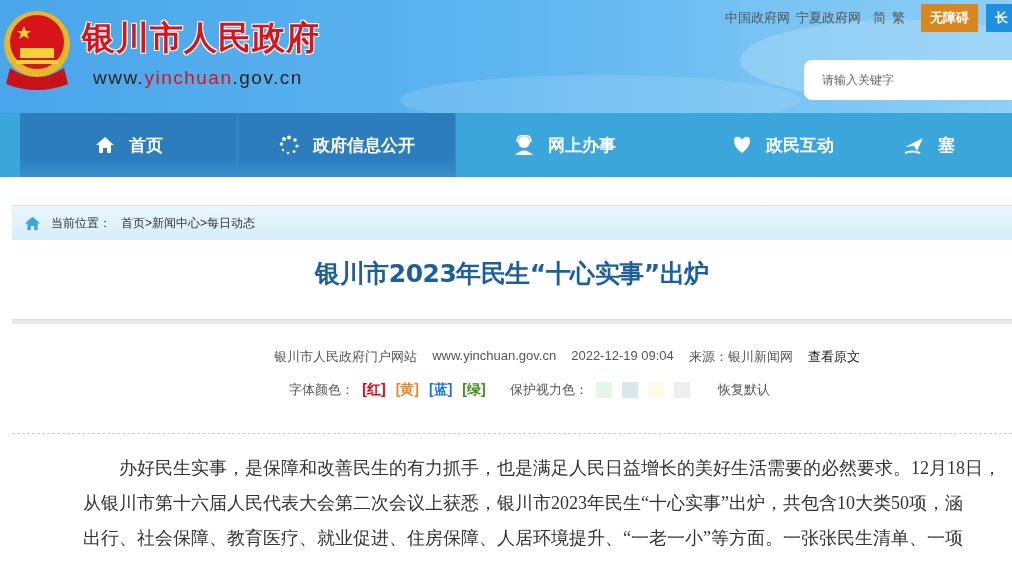  I want to click on top-link: 宁夏政府网, so click(828, 18).